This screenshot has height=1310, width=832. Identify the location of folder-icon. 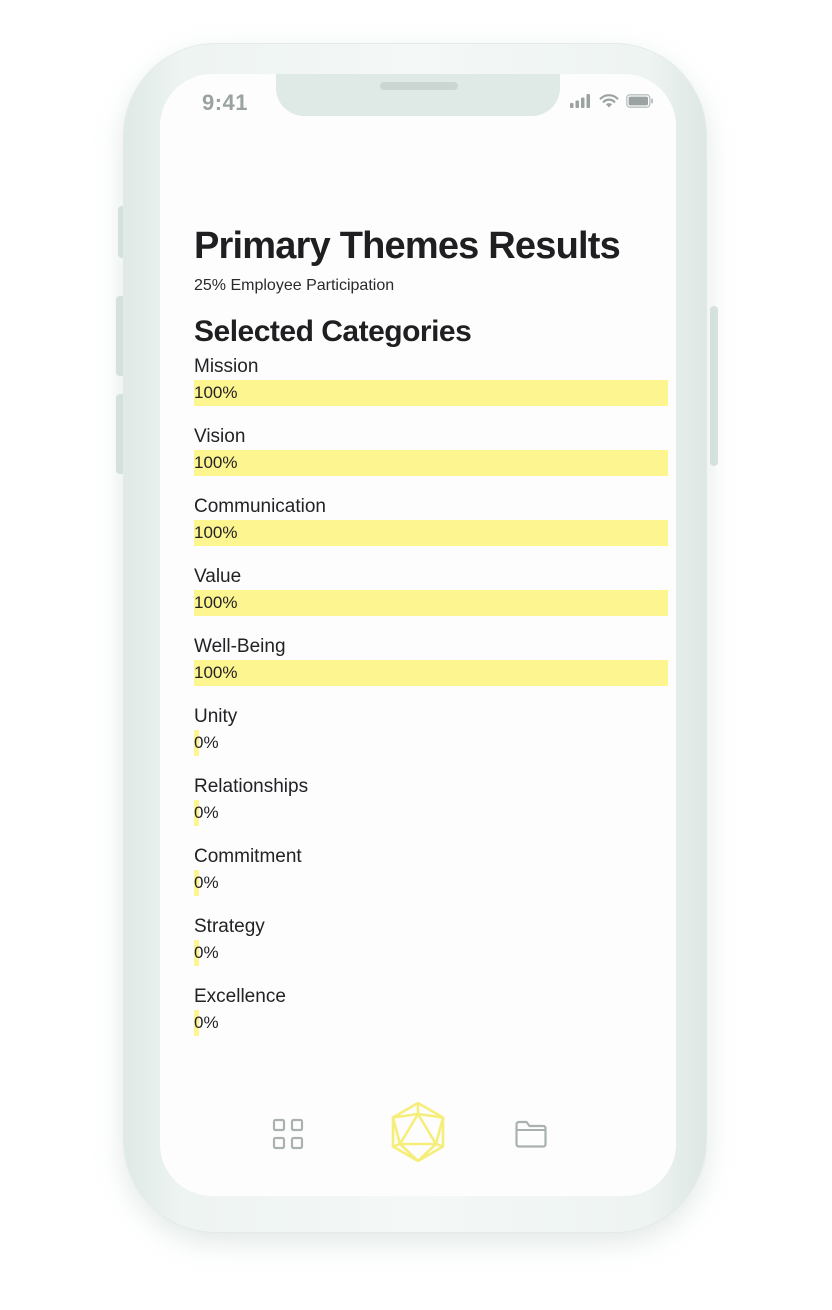
(531, 1134).